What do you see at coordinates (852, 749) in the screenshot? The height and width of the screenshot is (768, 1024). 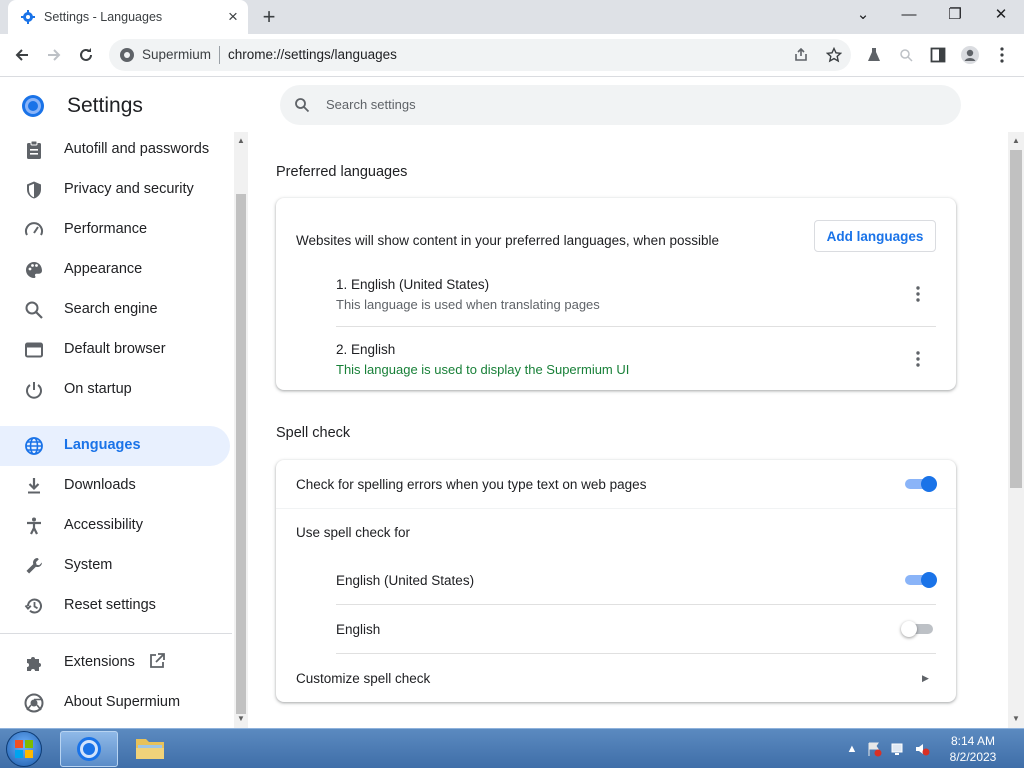 I see `tray-expand-icon: ▲` at bounding box center [852, 749].